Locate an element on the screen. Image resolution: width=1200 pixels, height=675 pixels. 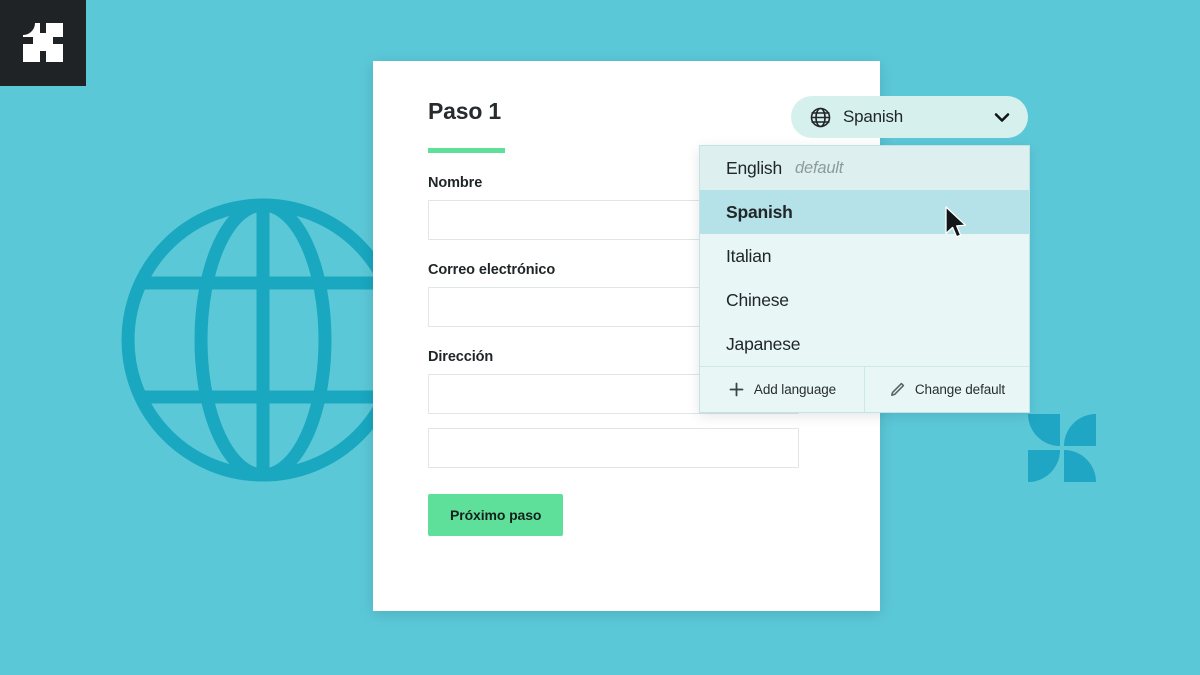
language-dropdown-footer: Add language Change default is located at coordinates (864, 389).